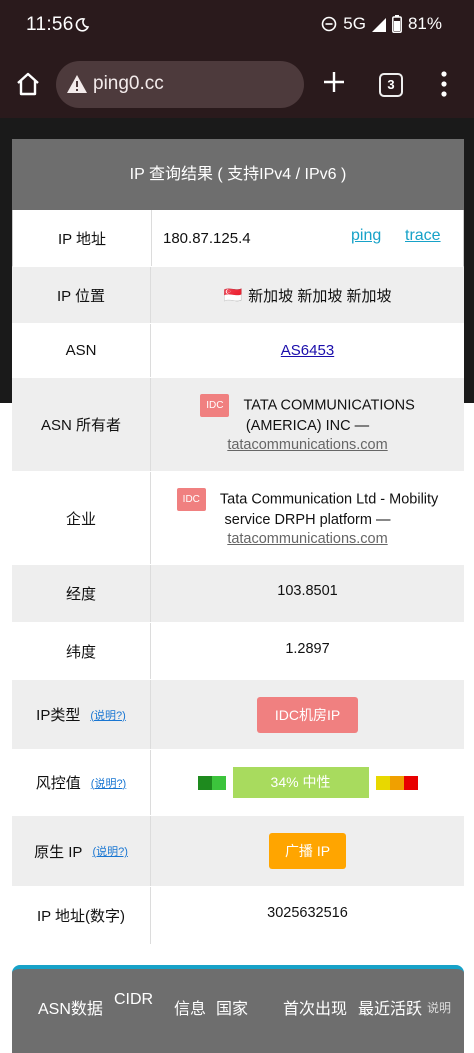 This screenshot has height=1053, width=474. I want to click on location-value: 新加坡 新加坡 新加坡, so click(320, 296).